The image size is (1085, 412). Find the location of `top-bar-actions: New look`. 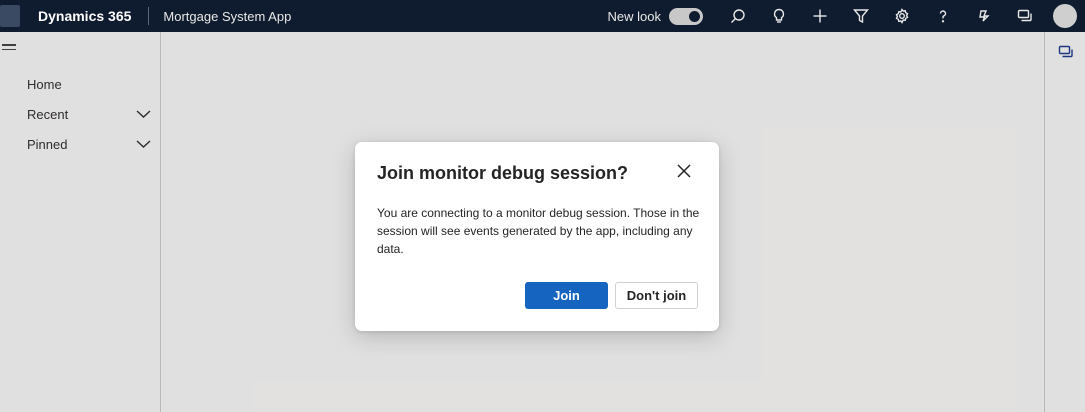

top-bar-actions: New look is located at coordinates (846, 16).